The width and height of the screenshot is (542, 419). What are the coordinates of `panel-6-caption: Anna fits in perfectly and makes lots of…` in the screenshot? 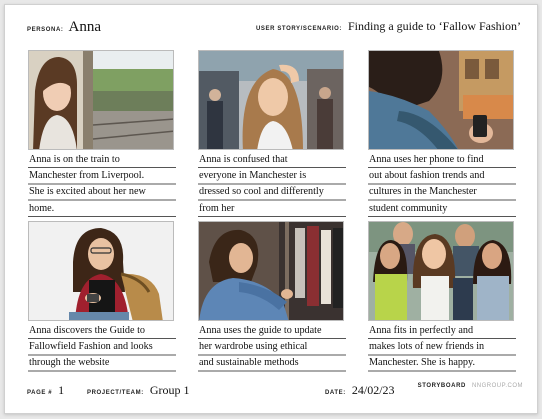 It's located at (442, 347).